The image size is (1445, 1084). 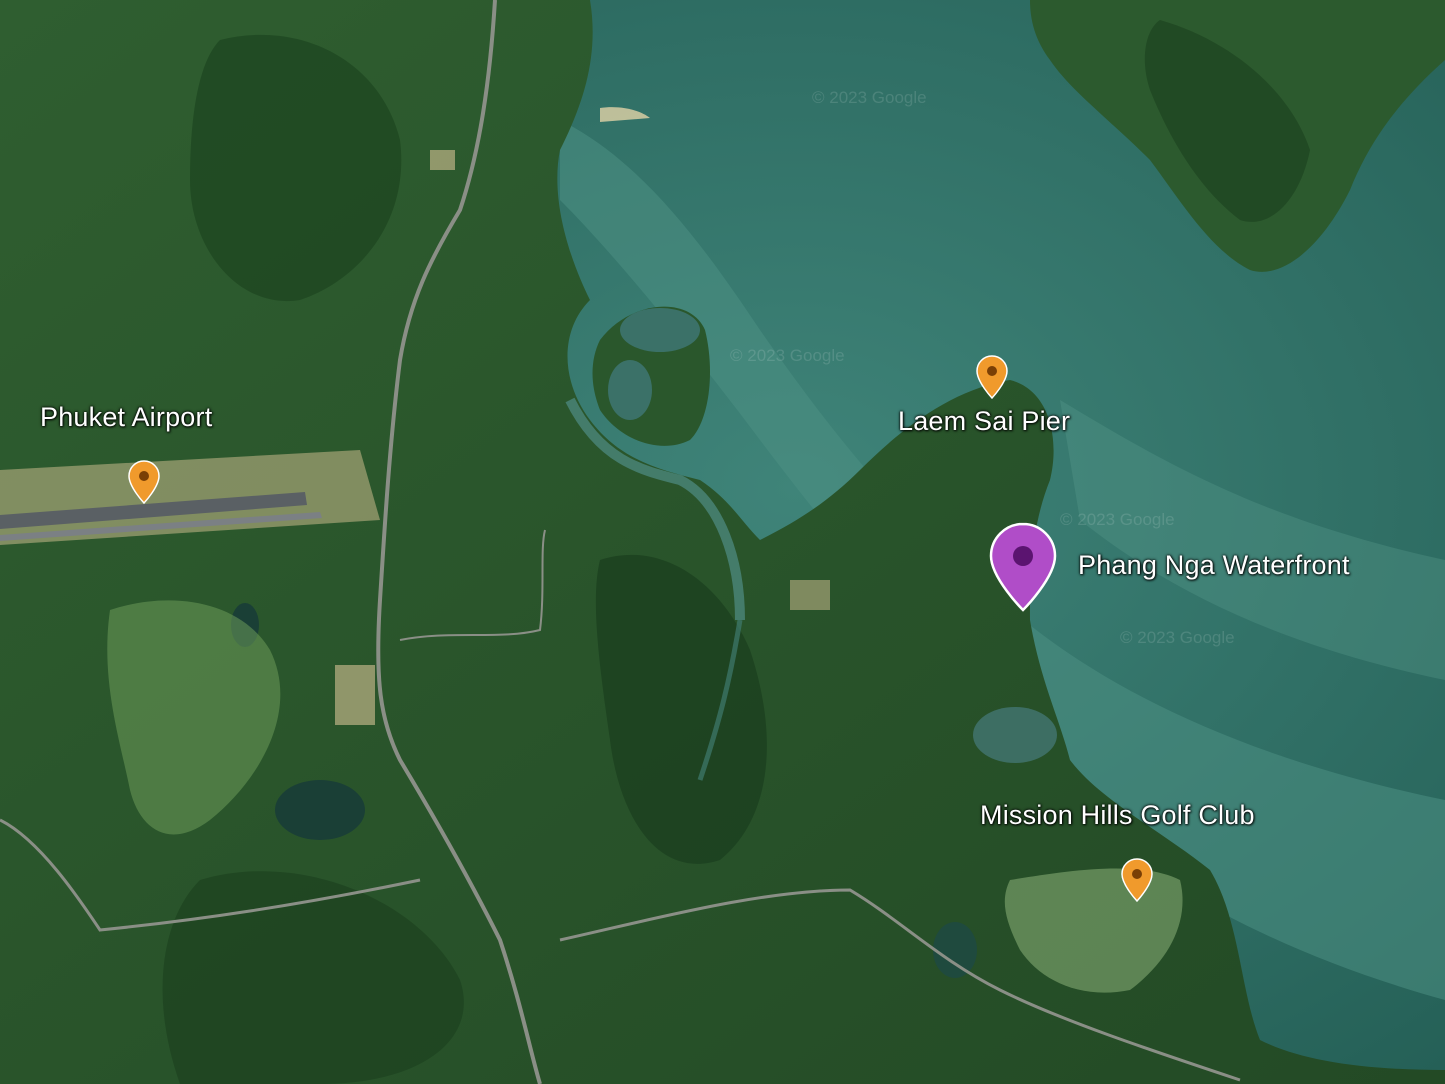 What do you see at coordinates (1023, 567) in the screenshot?
I see `purple-pin-icon` at bounding box center [1023, 567].